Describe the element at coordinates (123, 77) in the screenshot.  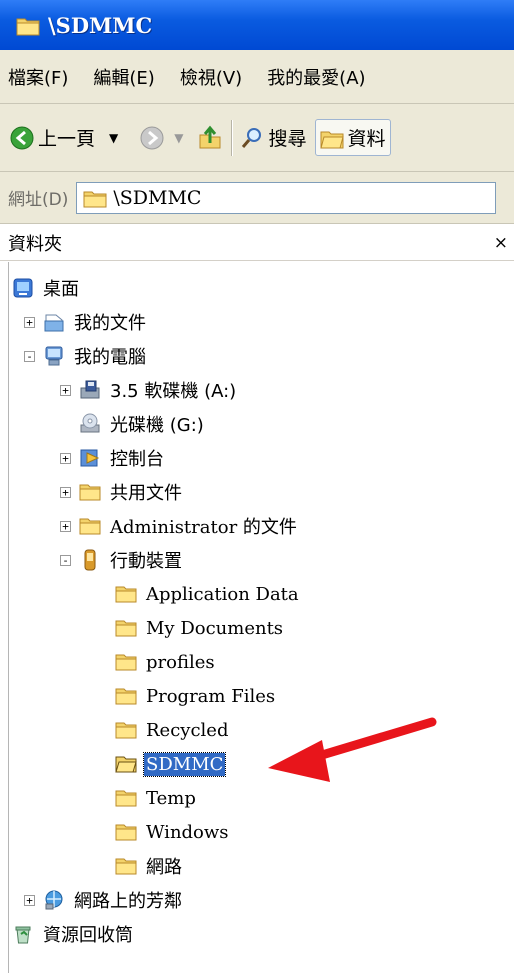
I see `menu-edit: 編輯(E)` at that location.